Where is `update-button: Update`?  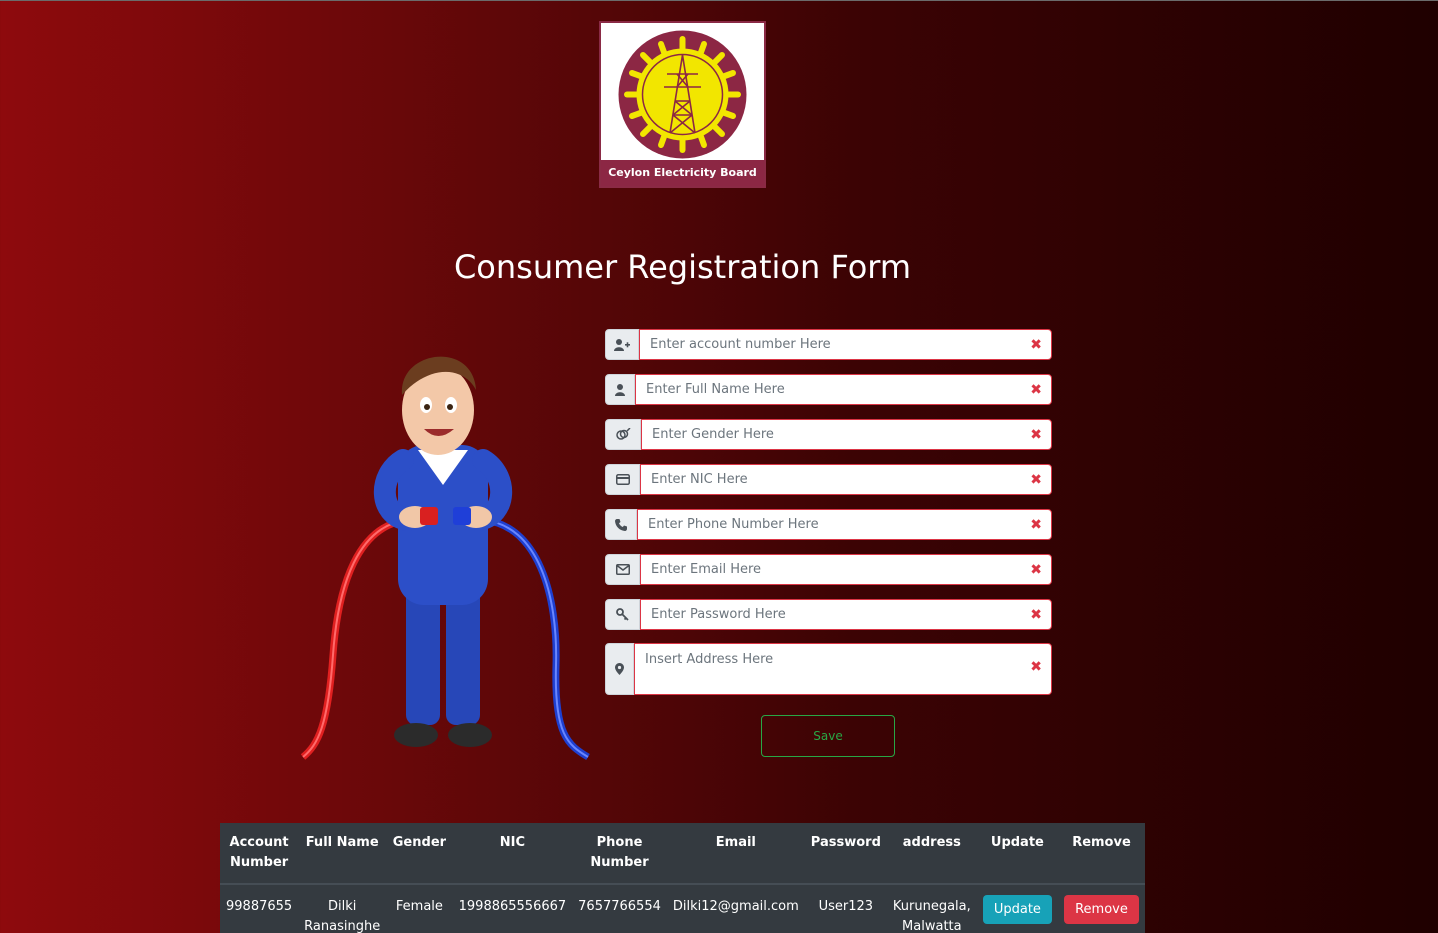 update-button: Update is located at coordinates (1017, 909).